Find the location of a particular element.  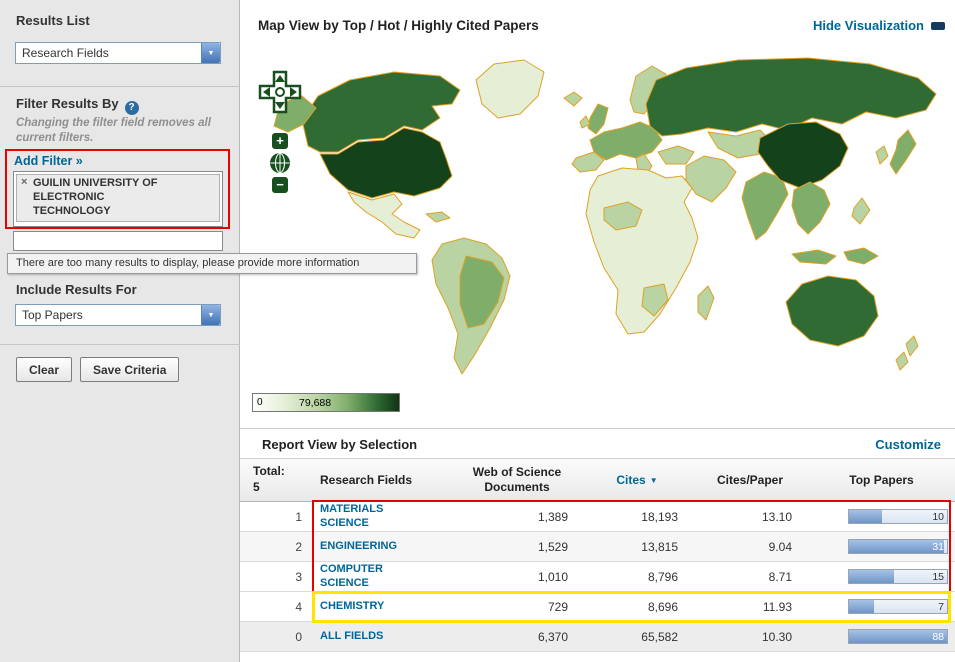

cites-per-paper-value: 9.04 is located at coordinates (780, 546).